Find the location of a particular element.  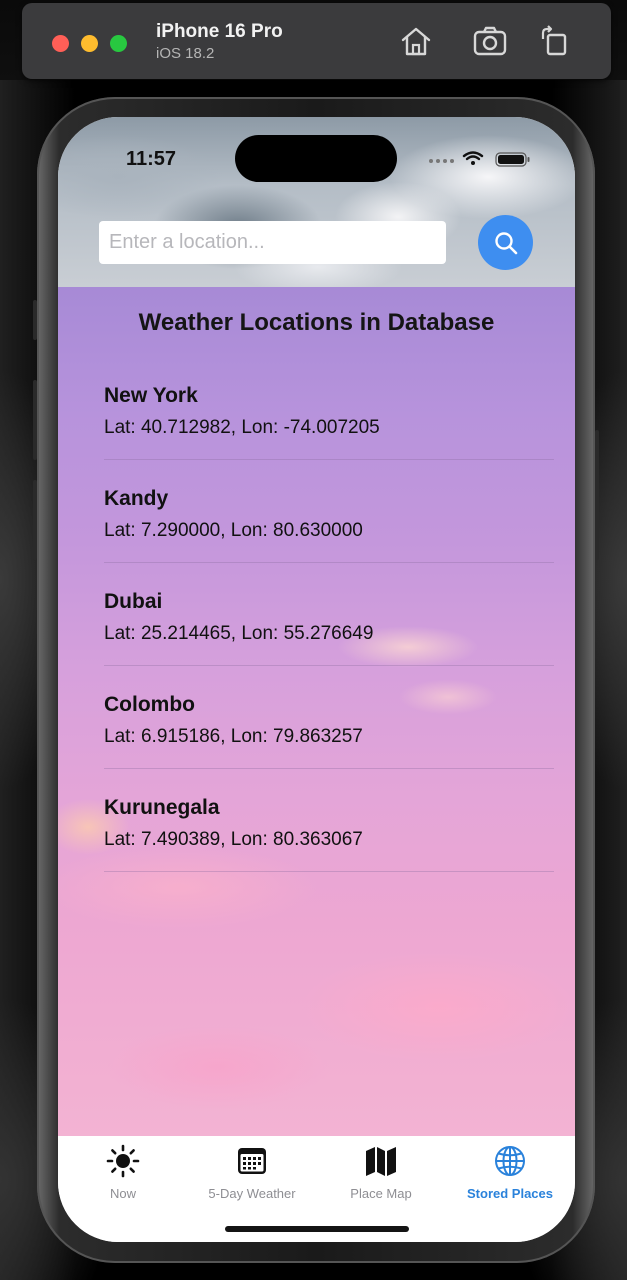

device-name: iPhone 16 Pro is located at coordinates (219, 31).